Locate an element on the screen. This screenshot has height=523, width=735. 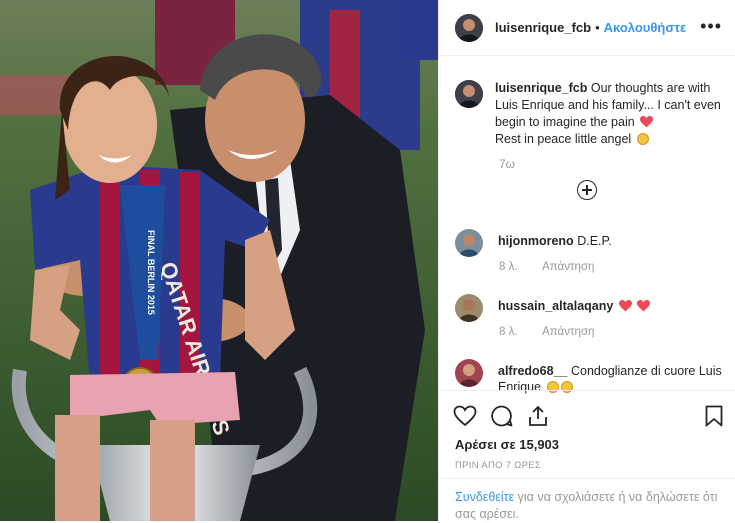
author-avatar is located at coordinates (469, 27).